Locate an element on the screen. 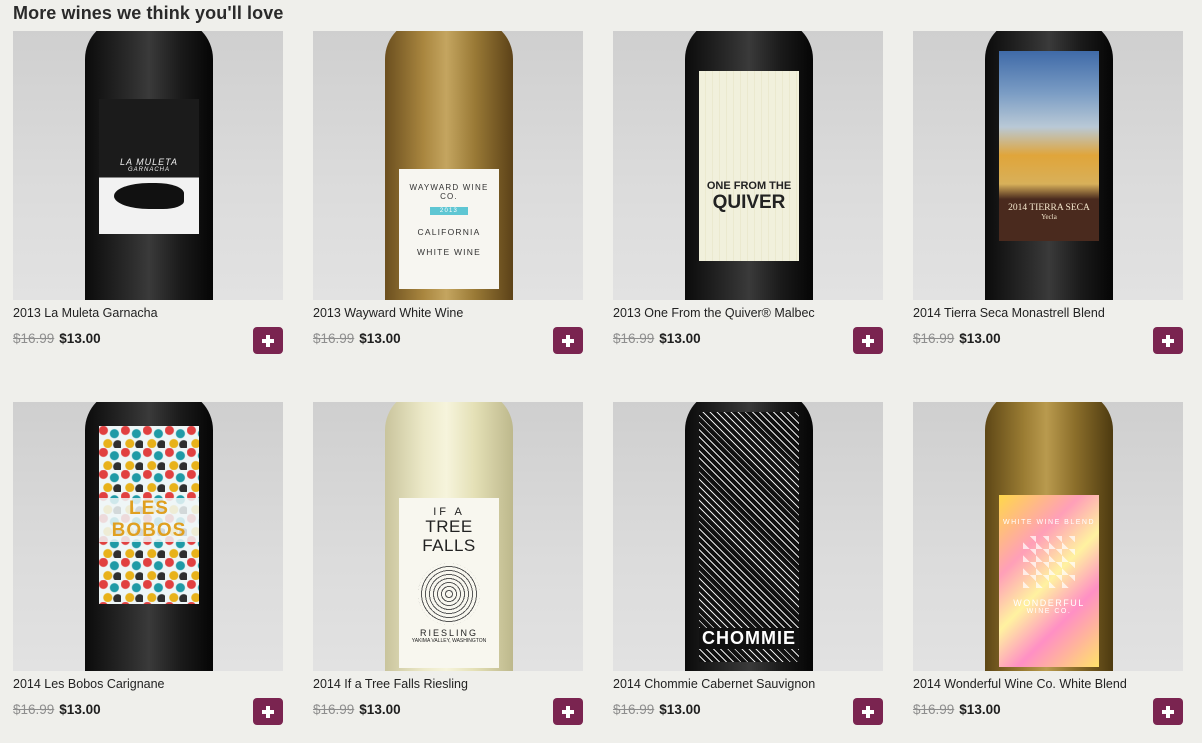 This screenshot has width=1202, height=743. label-text: TREE FALLS is located at coordinates (449, 536).